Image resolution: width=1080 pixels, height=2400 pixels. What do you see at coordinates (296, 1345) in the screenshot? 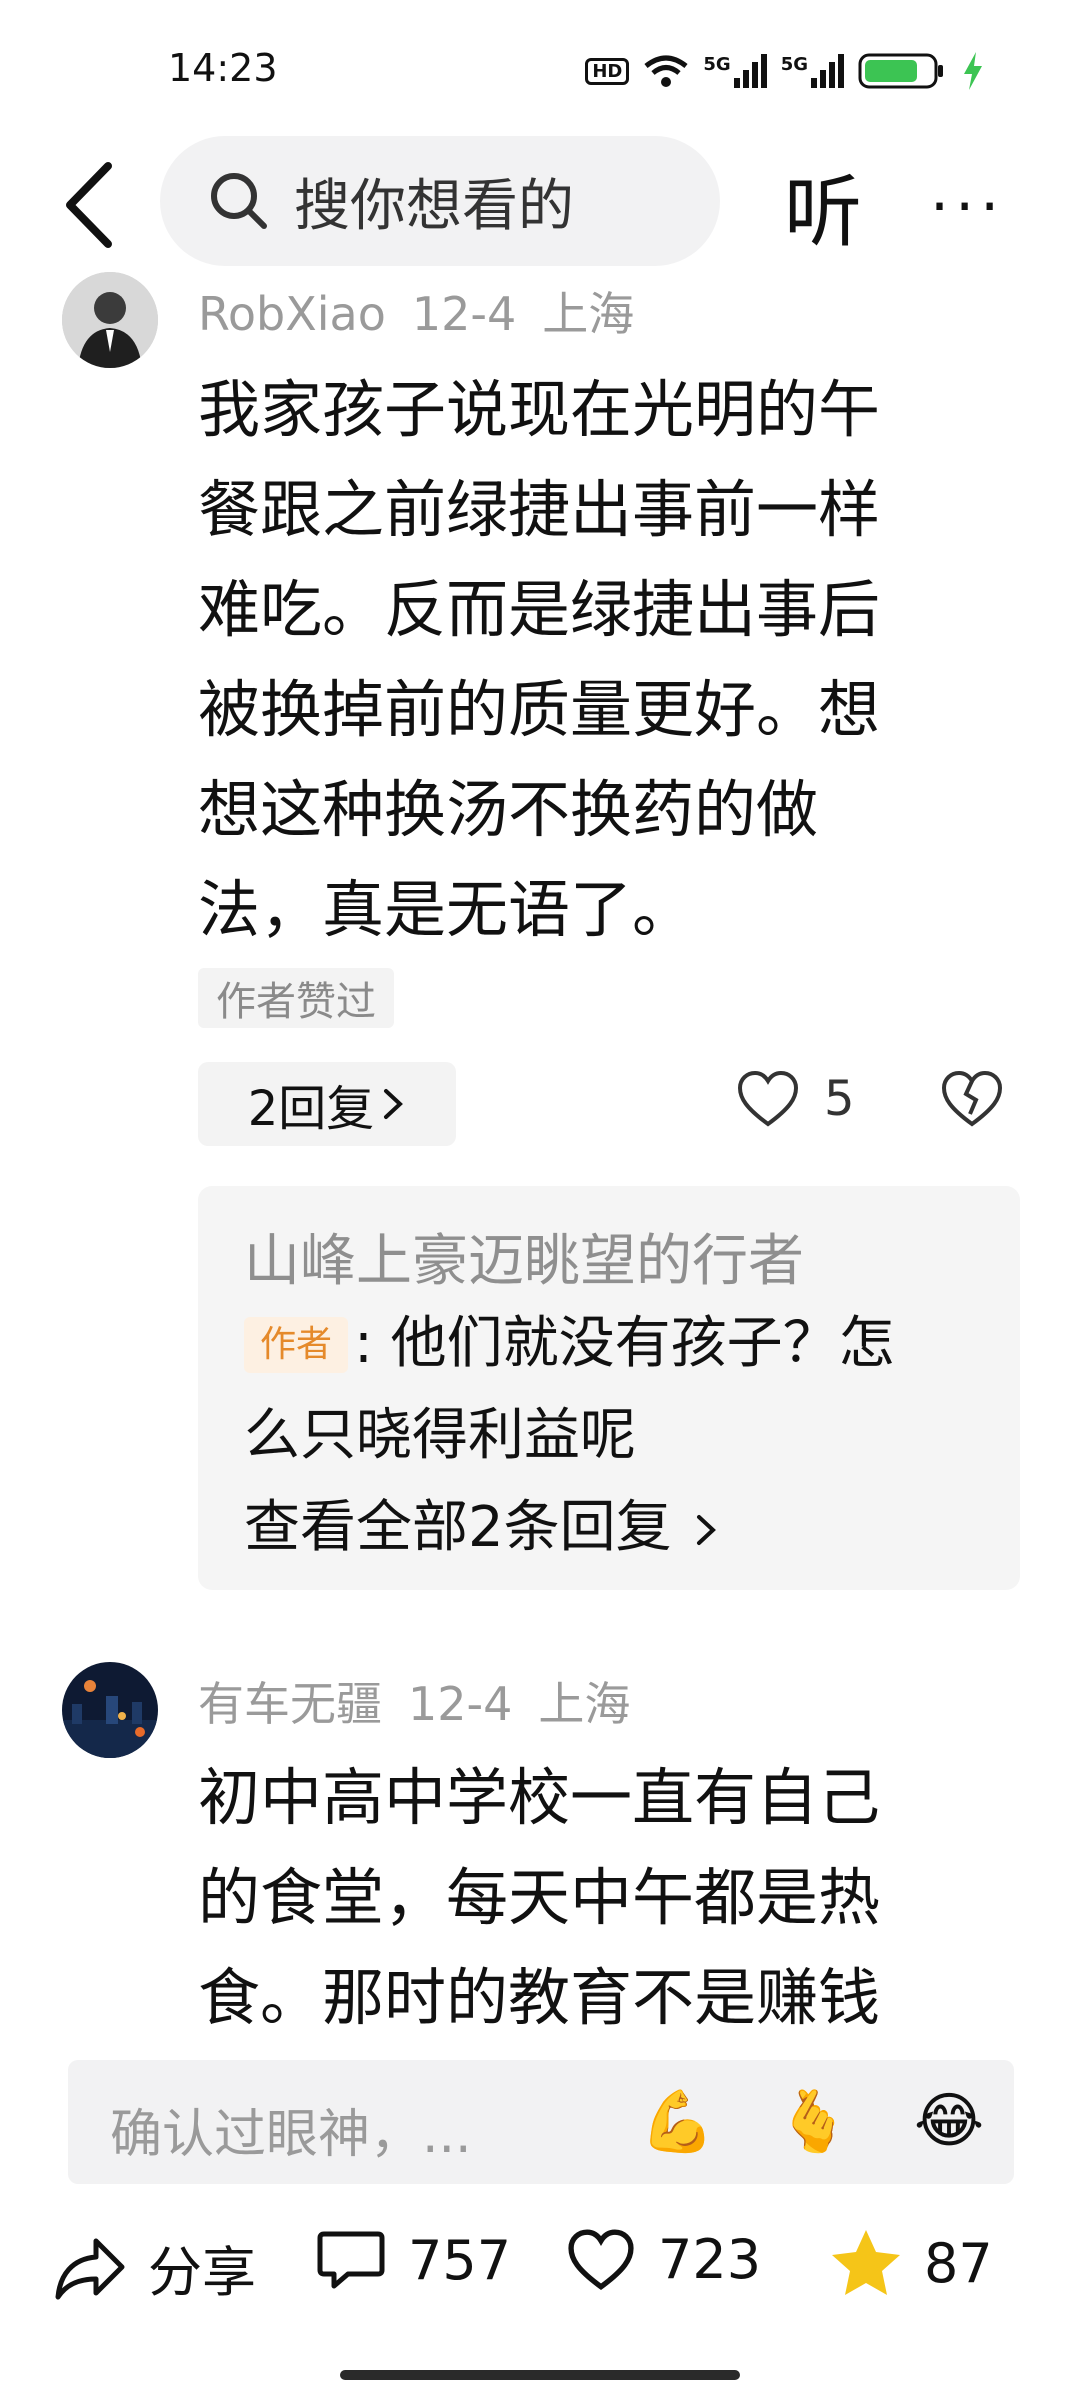
I see `author-tag: 作者` at bounding box center [296, 1345].